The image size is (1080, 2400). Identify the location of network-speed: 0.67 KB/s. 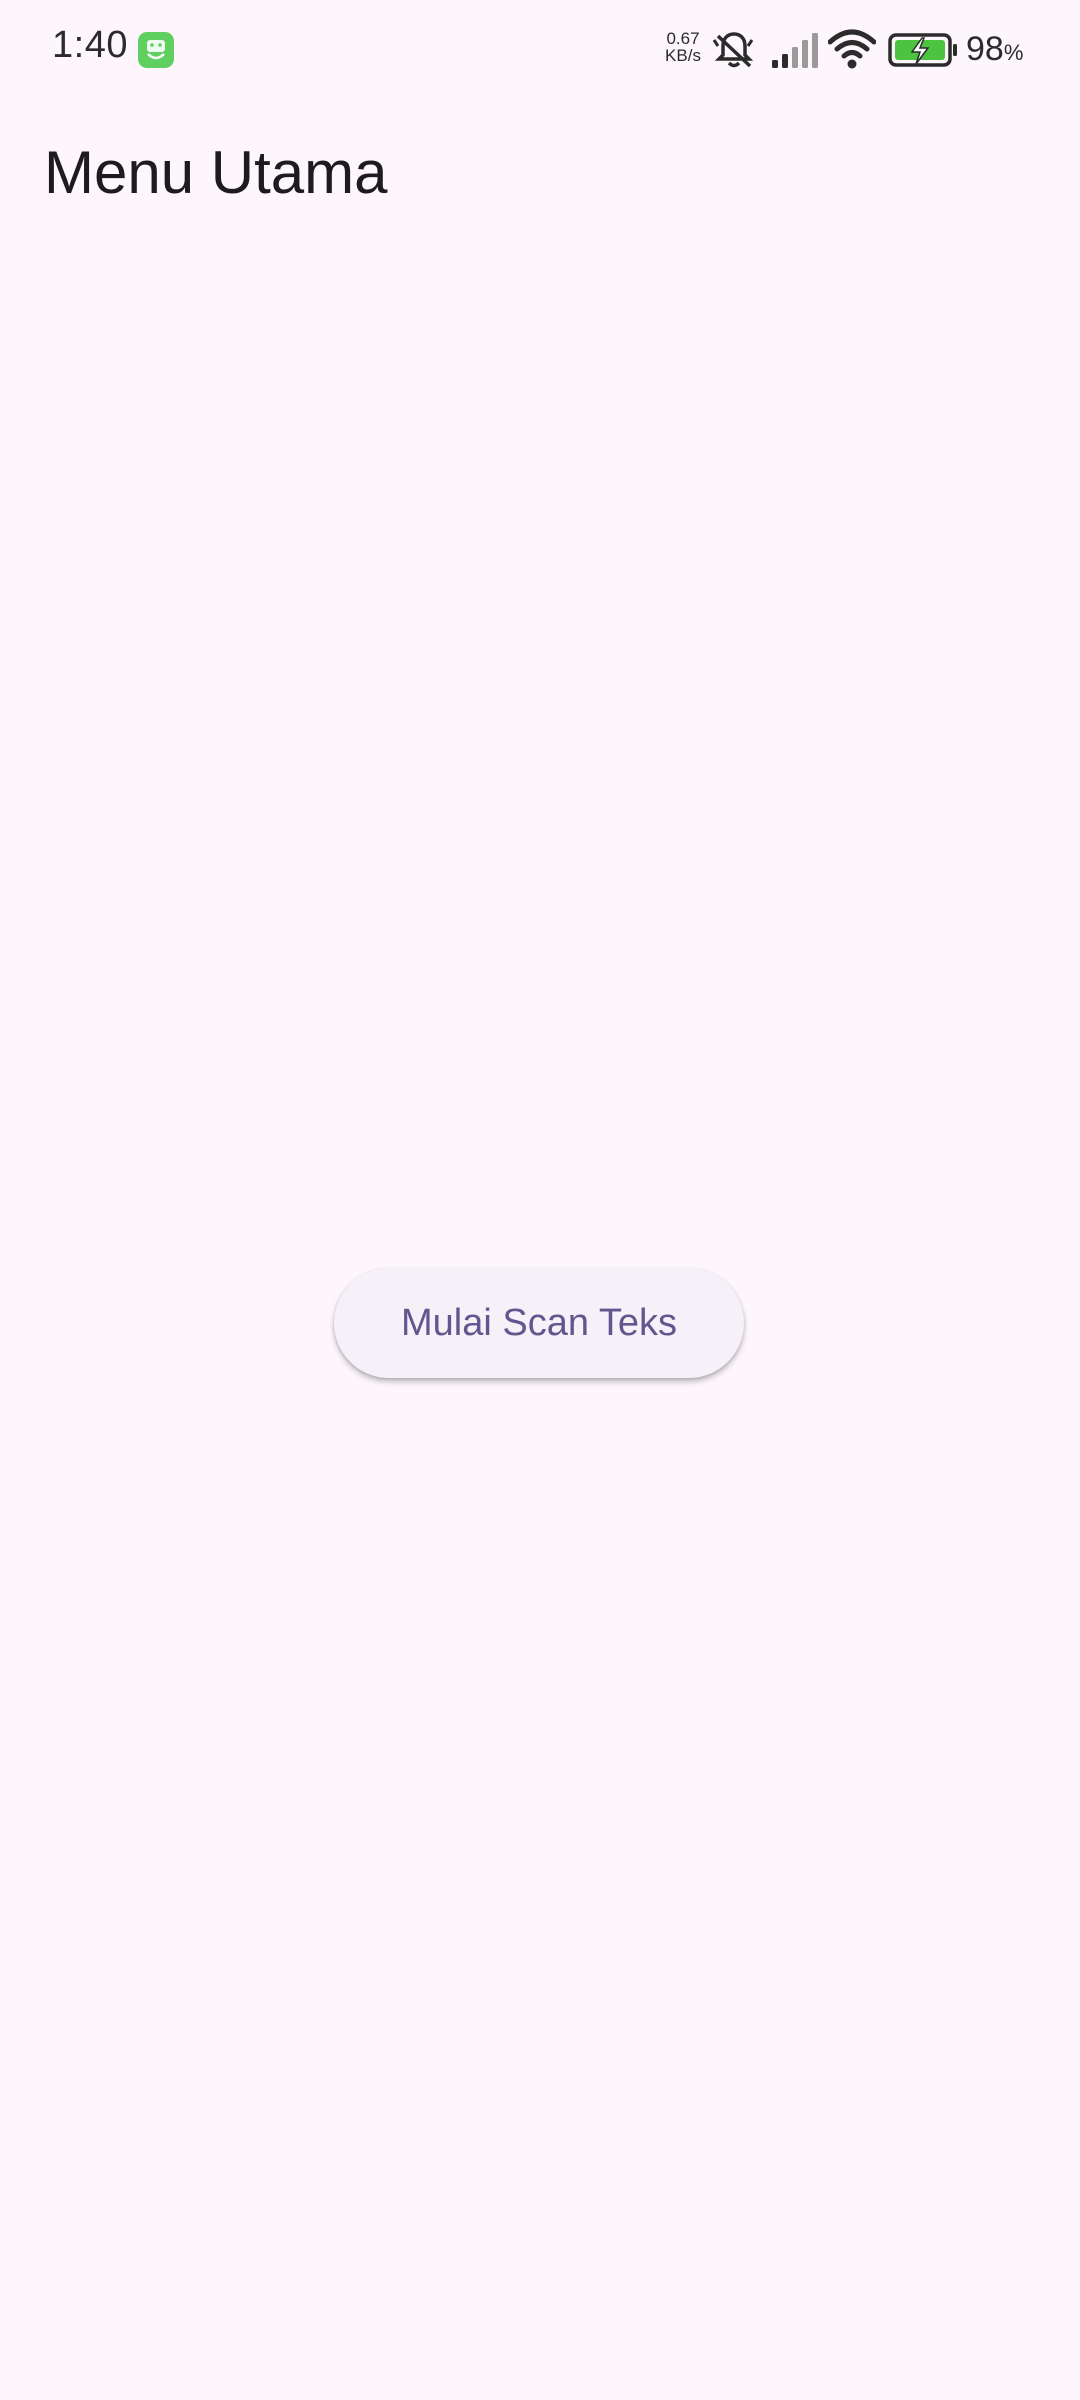
(683, 47).